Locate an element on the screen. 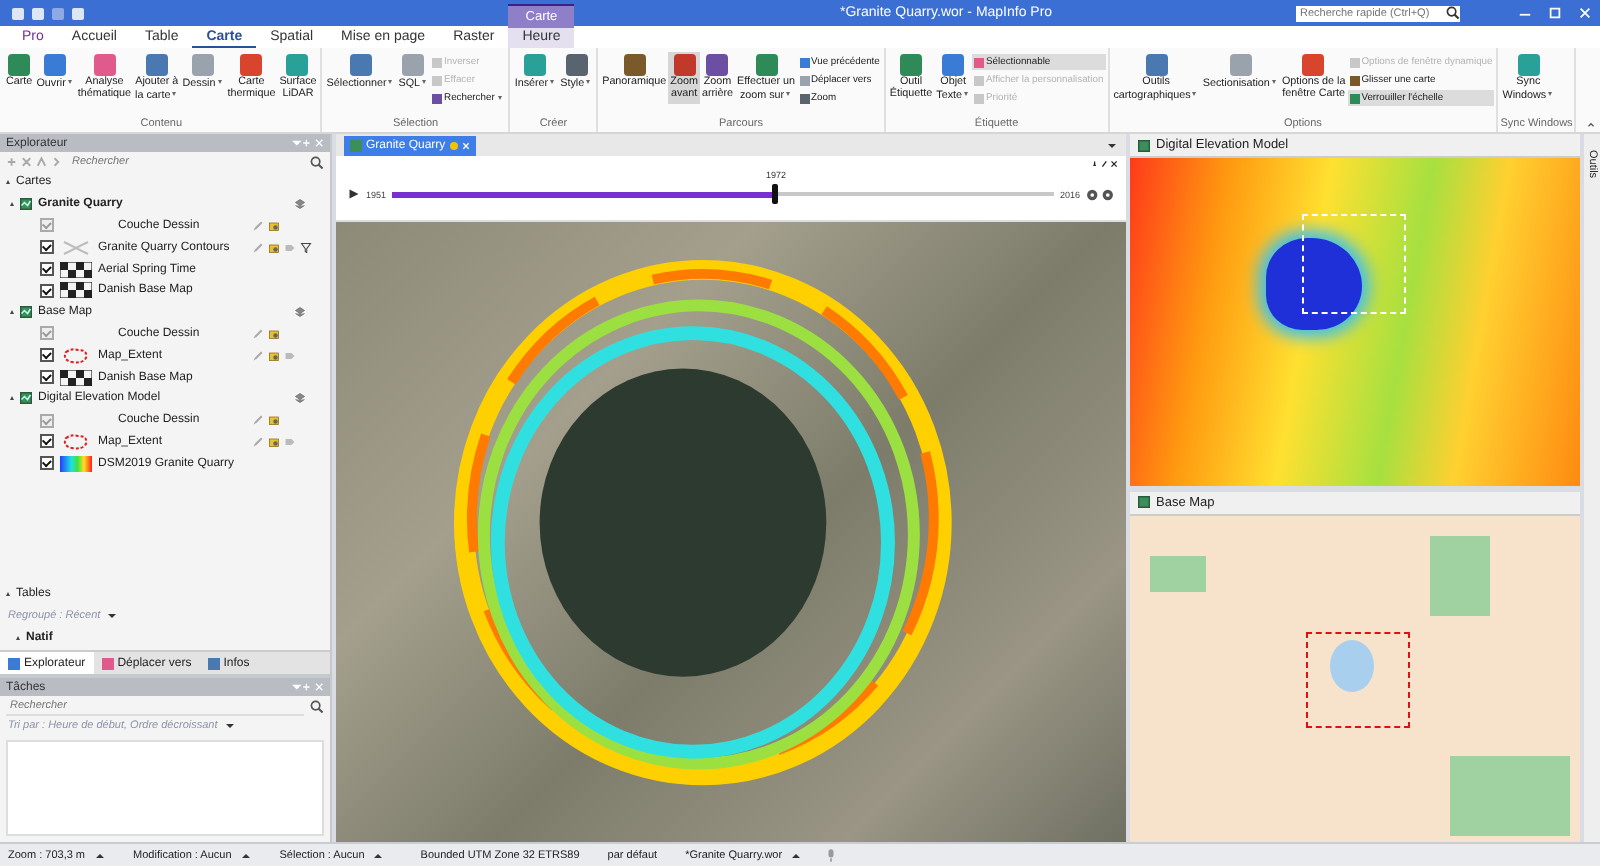 The image size is (1600, 866). depression-drawing is located at coordinates (1314, 284).